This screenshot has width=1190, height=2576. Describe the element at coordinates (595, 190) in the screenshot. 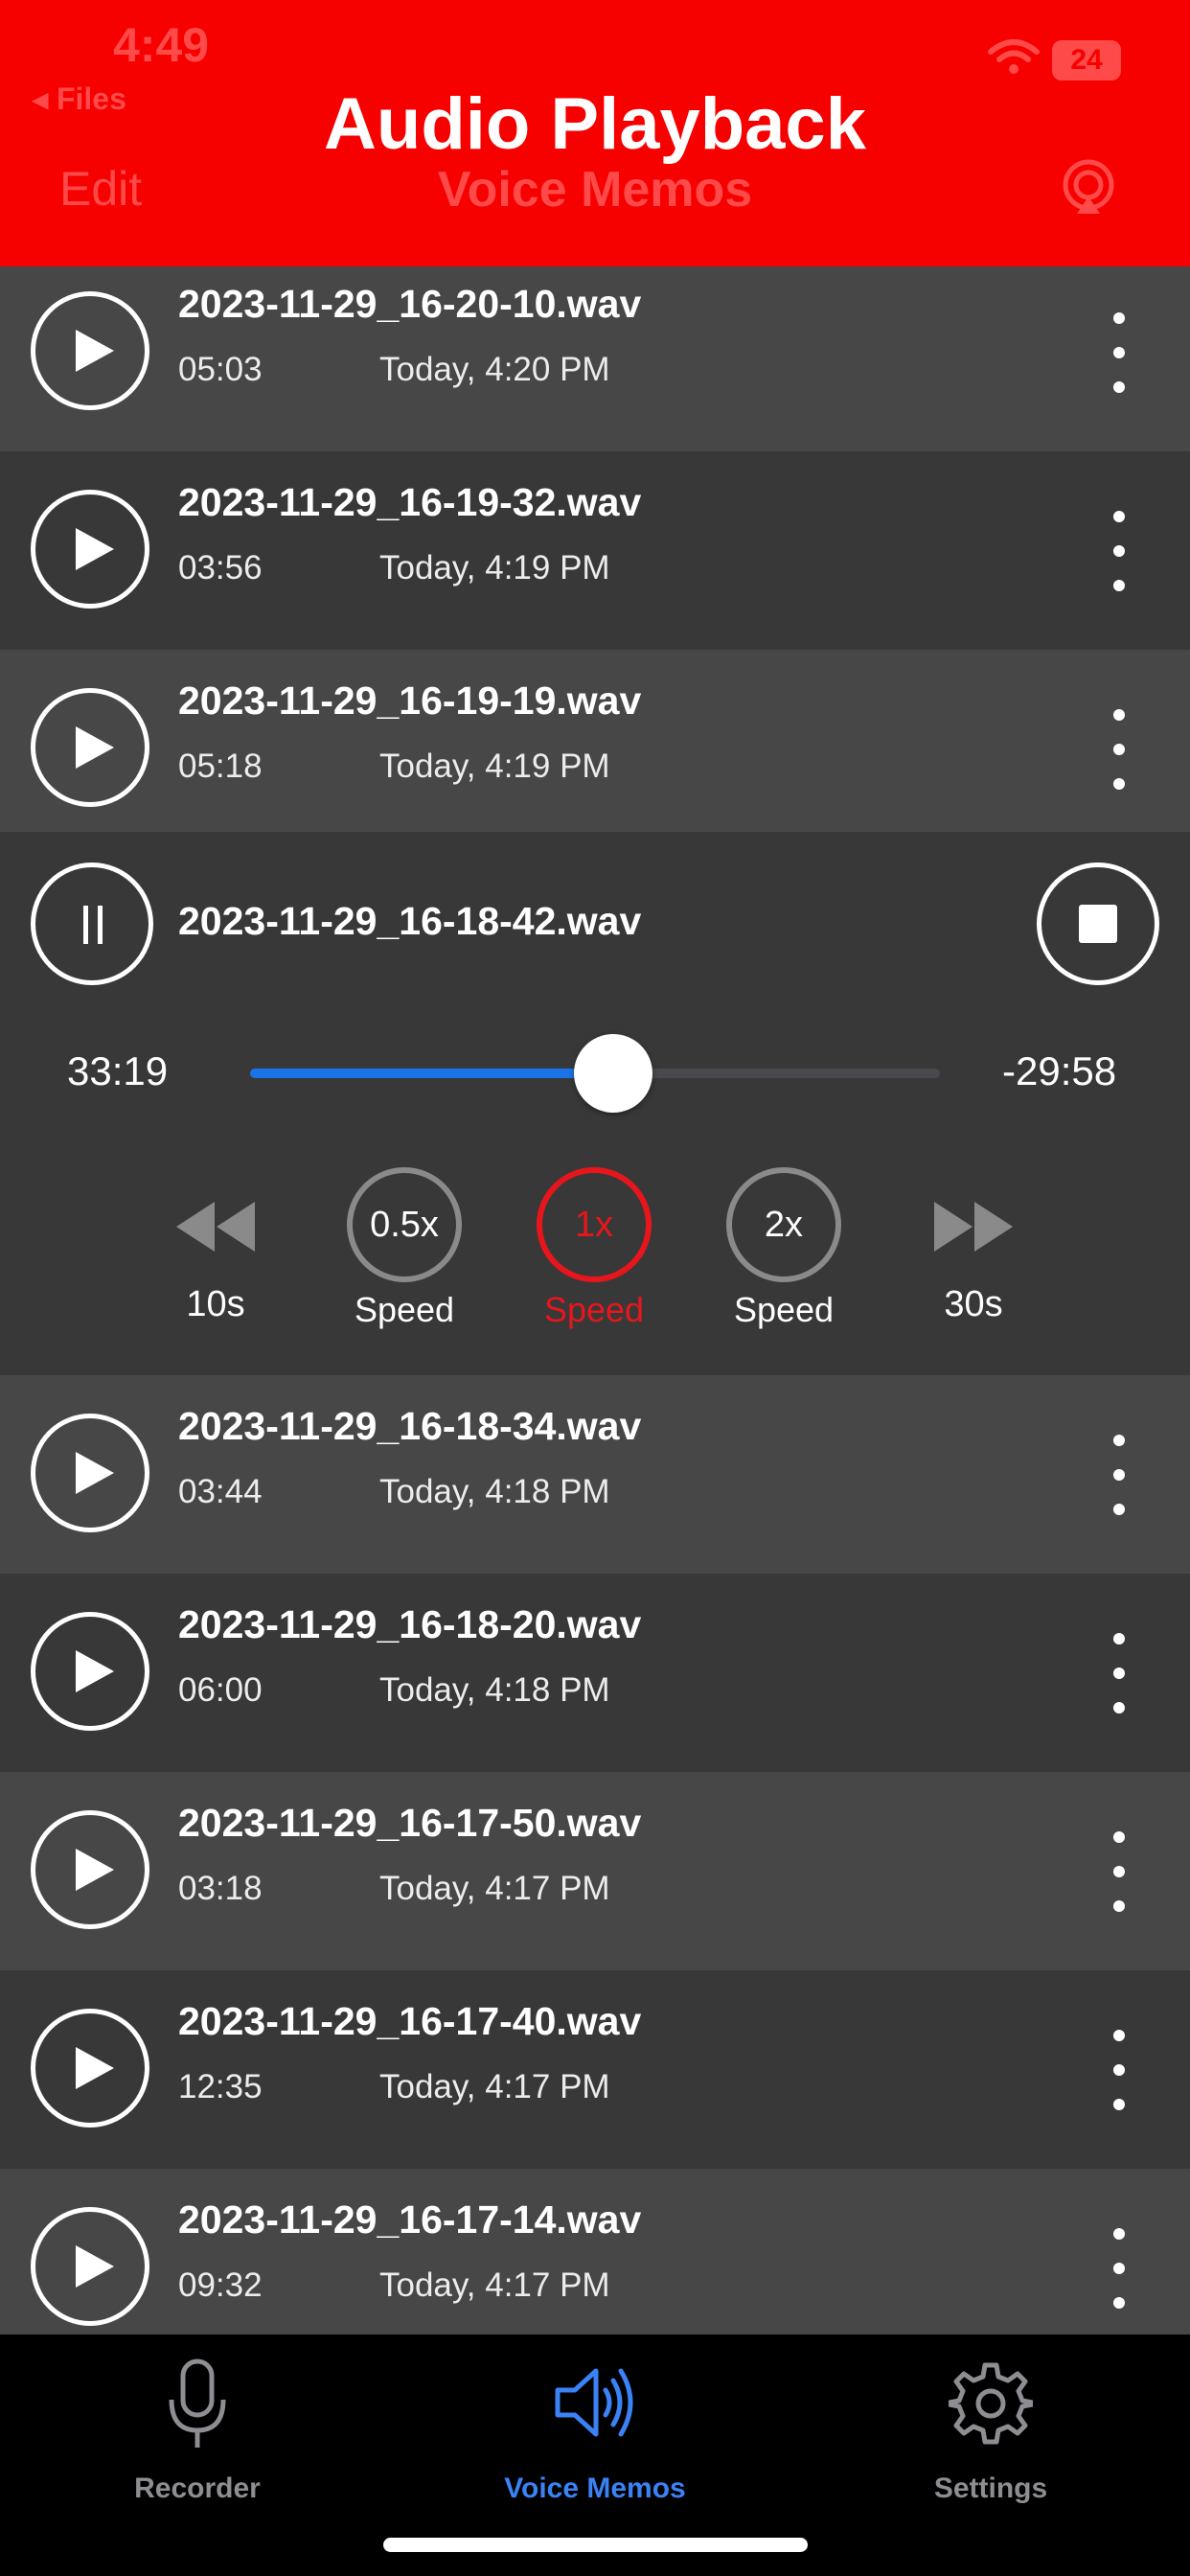

I see `underlying-title: Voice Memos` at that location.